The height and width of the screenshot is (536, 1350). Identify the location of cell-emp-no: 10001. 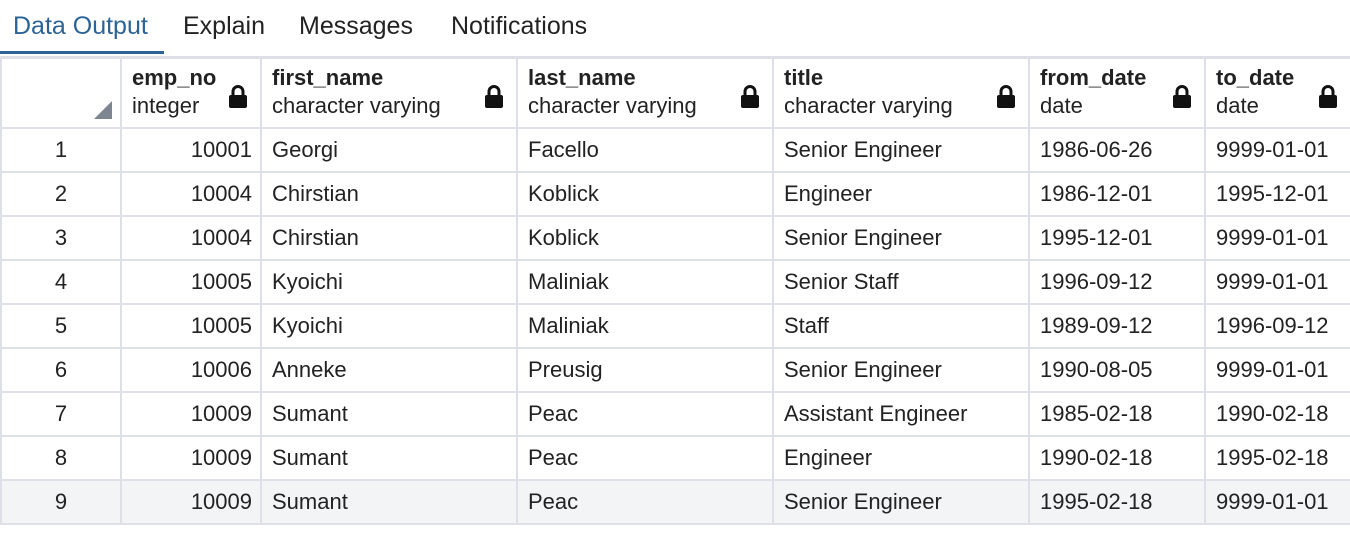
(191, 150).